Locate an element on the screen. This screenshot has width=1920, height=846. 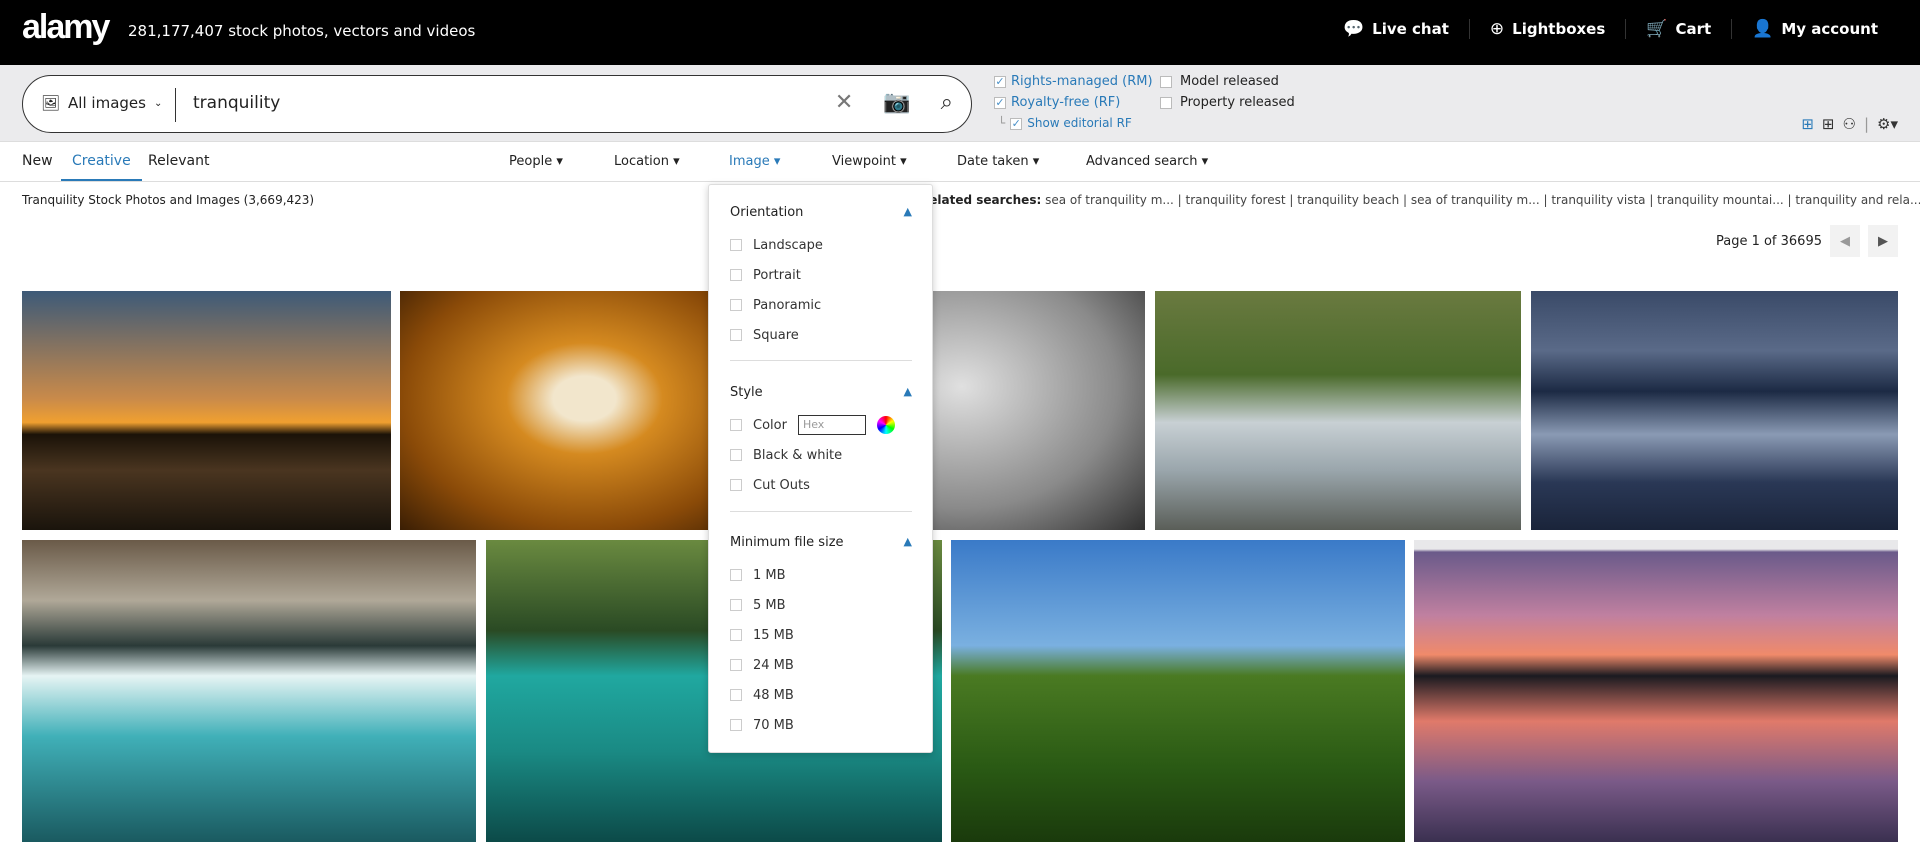
chat-icon: 💬 is located at coordinates (1354, 29).